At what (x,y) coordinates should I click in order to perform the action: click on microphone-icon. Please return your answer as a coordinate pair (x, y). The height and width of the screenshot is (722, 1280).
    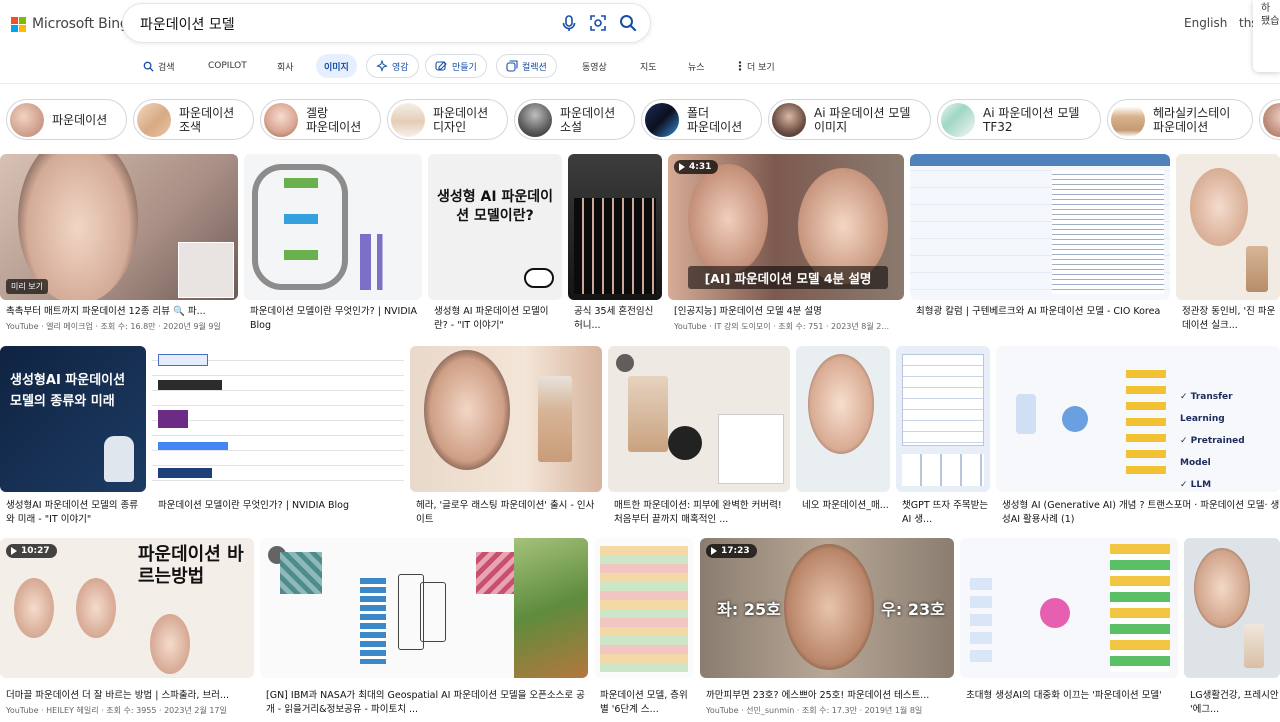
    Looking at the image, I should click on (569, 23).